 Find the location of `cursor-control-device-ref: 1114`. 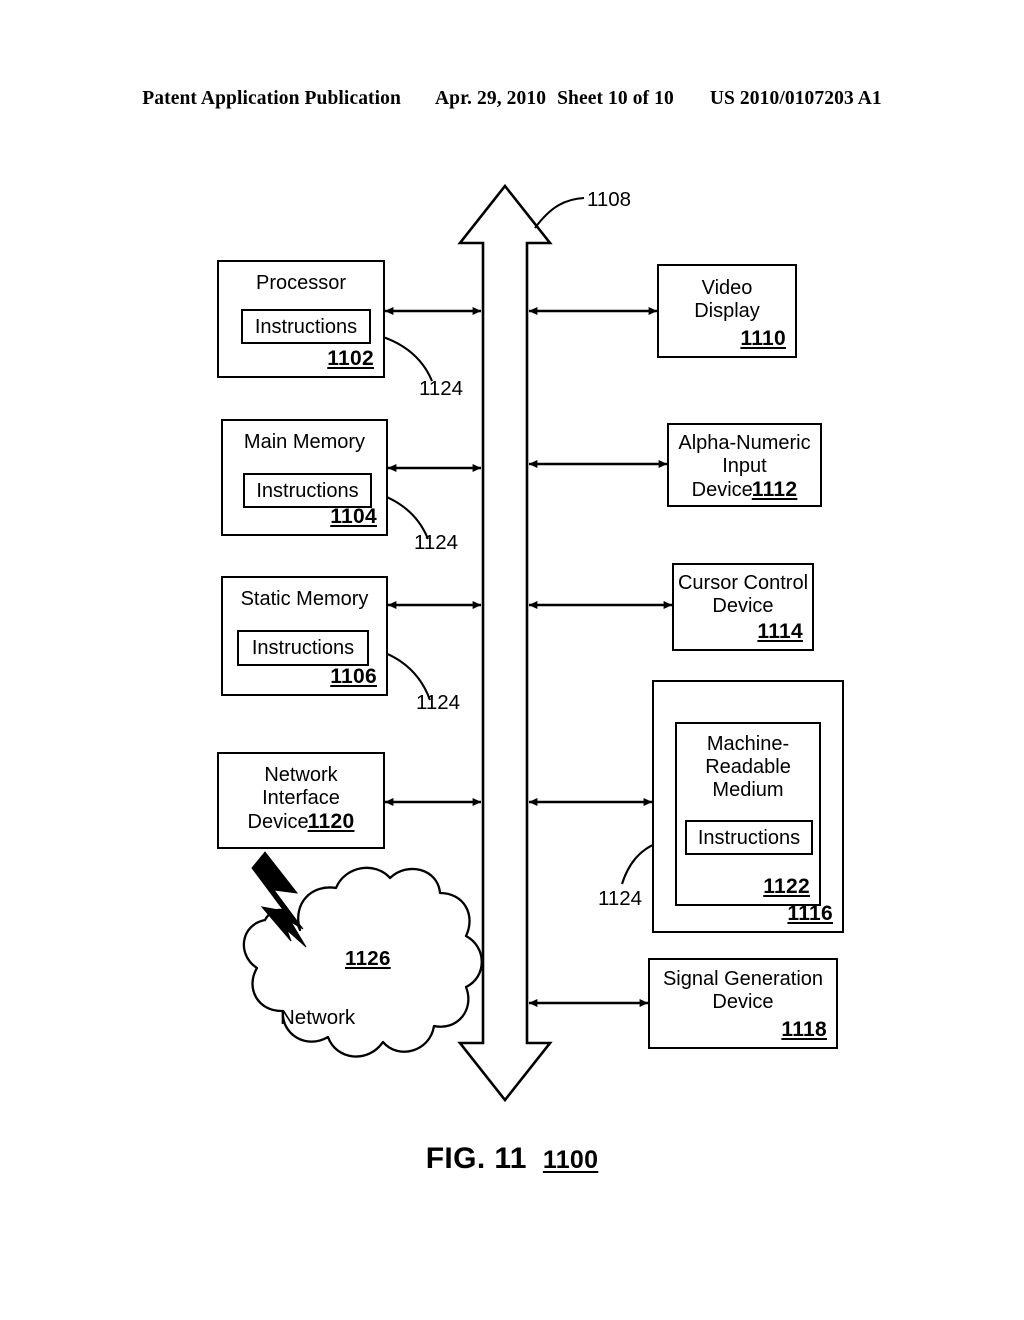

cursor-control-device-ref: 1114 is located at coordinates (780, 631).